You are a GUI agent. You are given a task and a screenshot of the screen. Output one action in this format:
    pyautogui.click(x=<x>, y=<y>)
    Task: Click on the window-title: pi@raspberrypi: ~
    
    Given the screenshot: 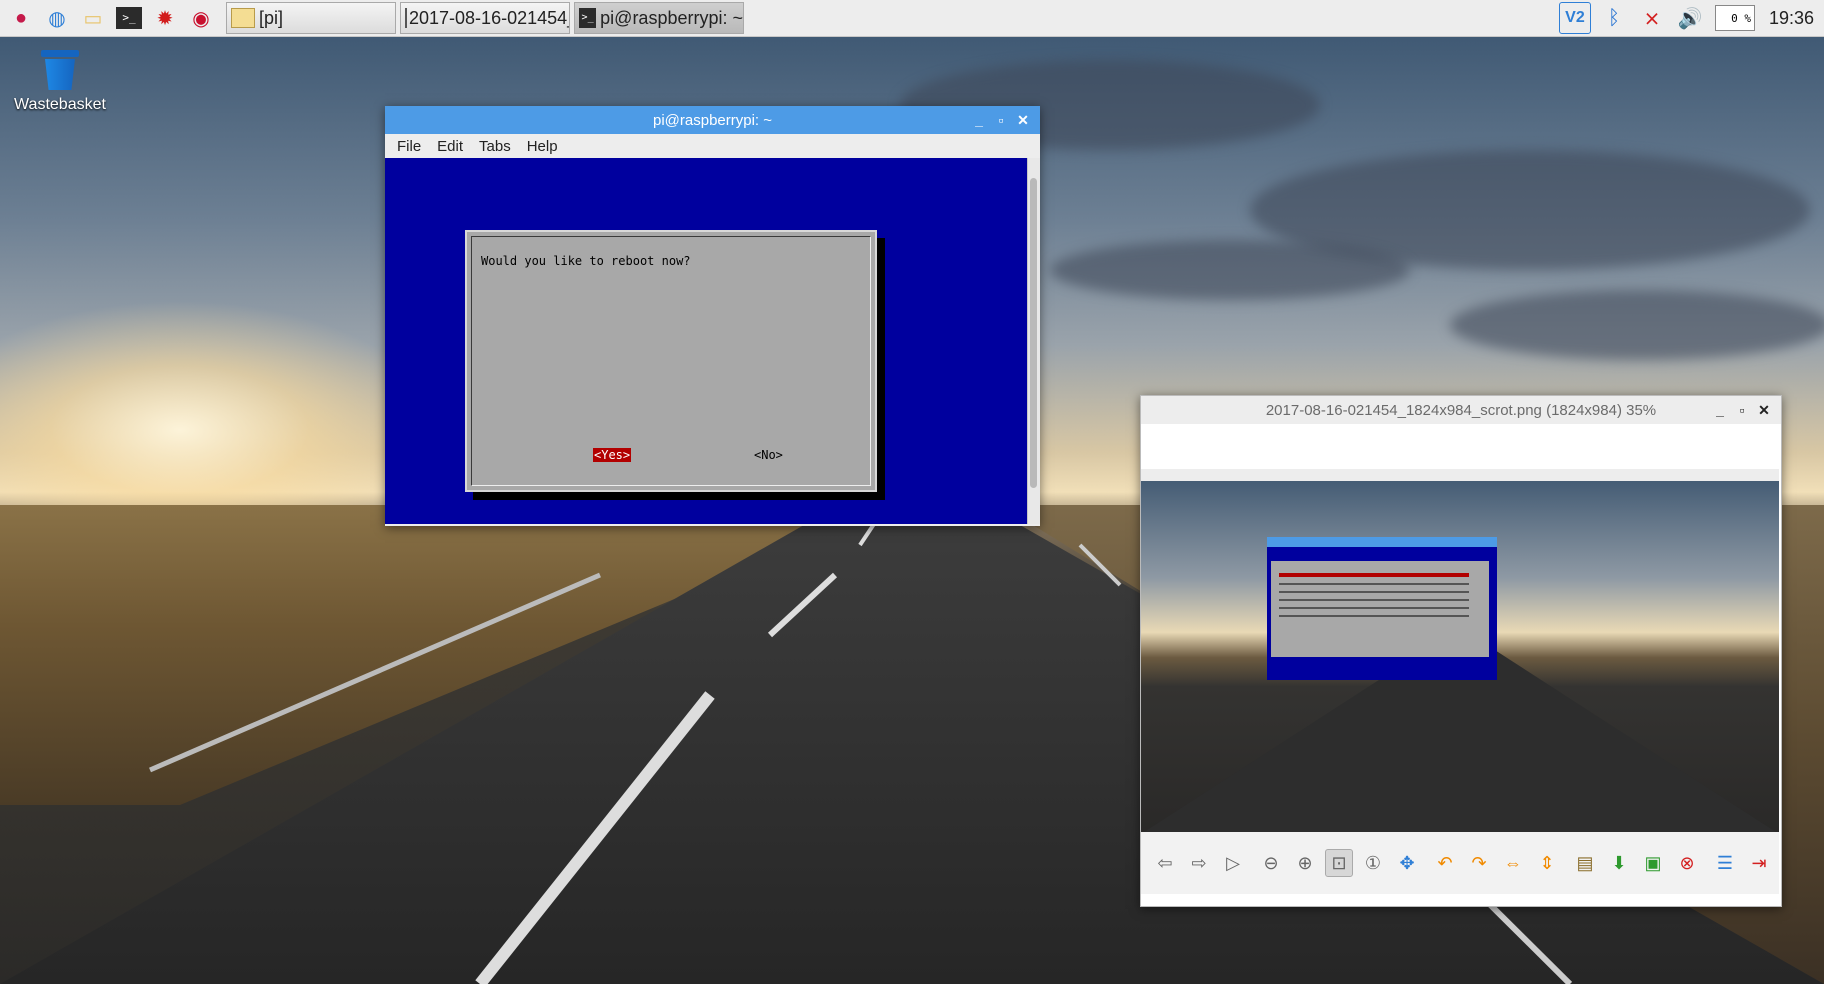 What is the action you would take?
    pyautogui.click(x=712, y=120)
    